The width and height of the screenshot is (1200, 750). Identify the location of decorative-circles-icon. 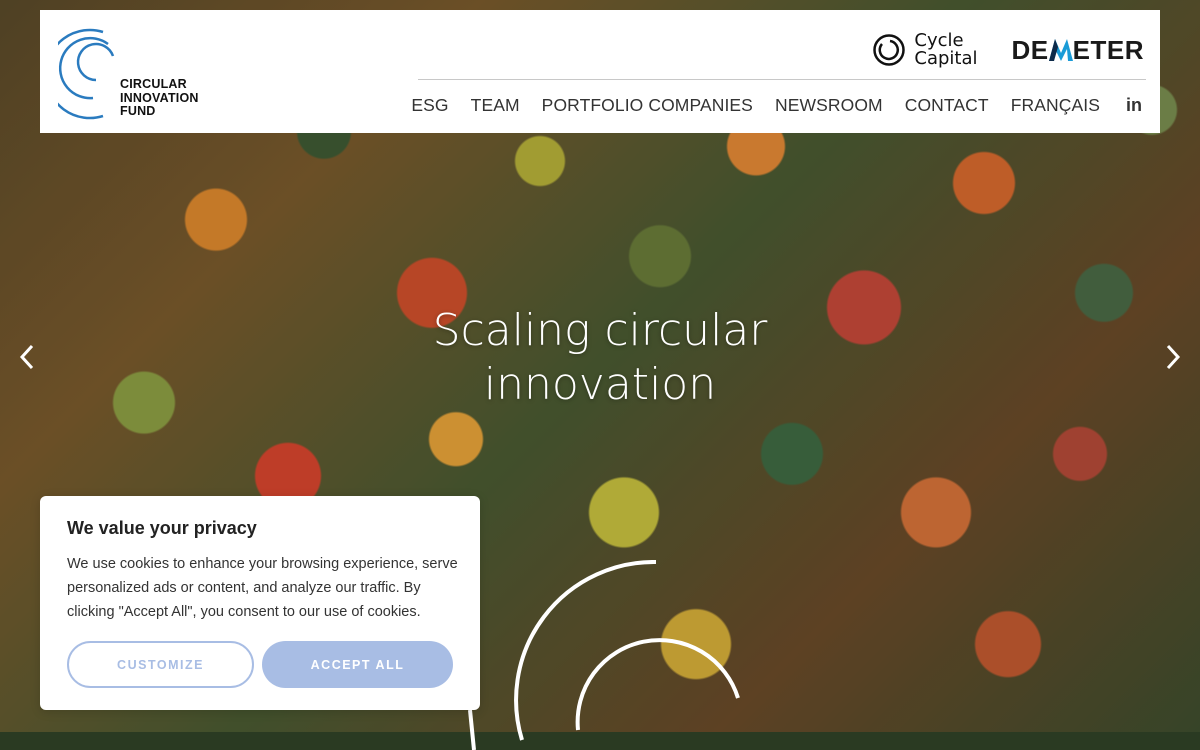
(604, 655).